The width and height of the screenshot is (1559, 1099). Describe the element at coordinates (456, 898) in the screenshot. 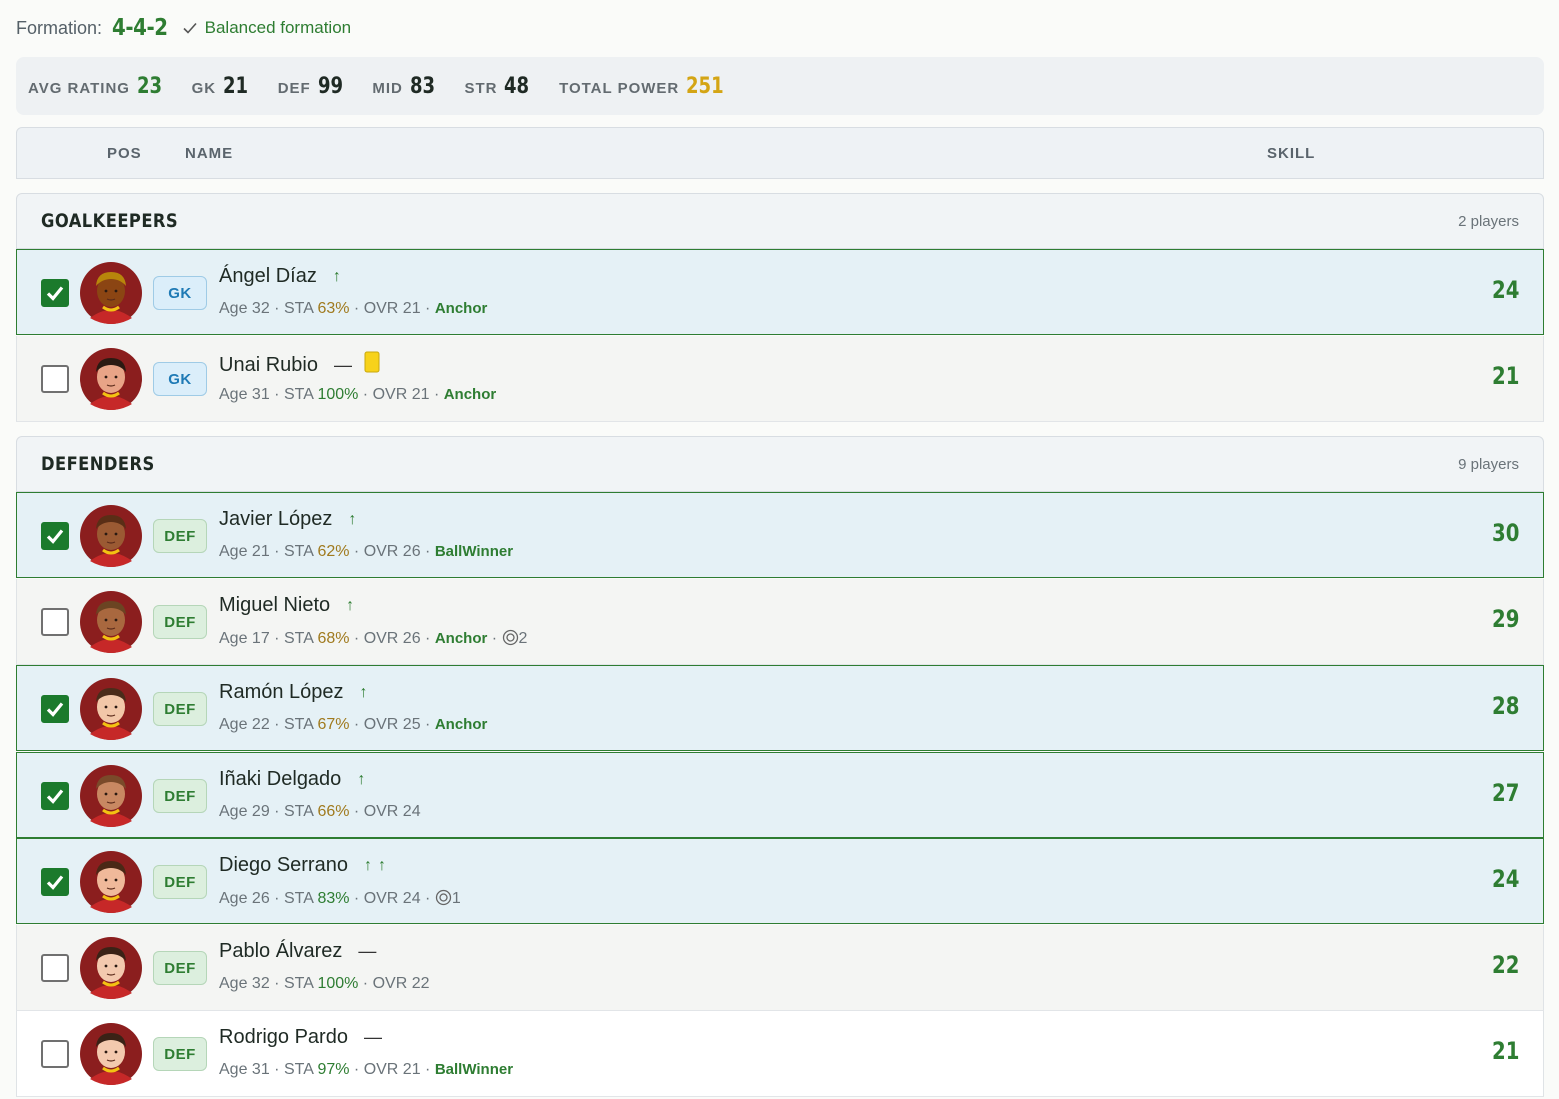

I see `target-count: 1` at that location.